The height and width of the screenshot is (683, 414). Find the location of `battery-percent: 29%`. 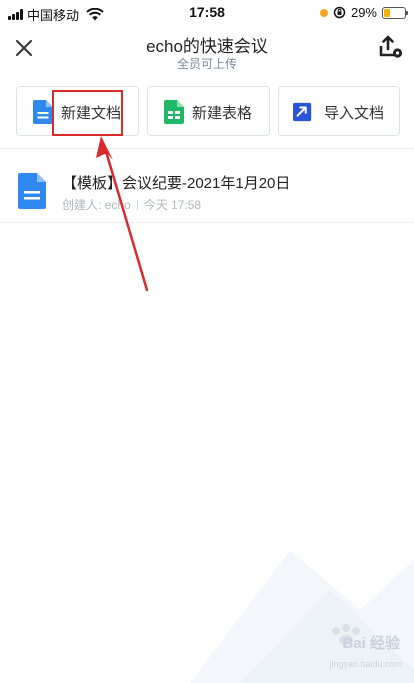

battery-percent: 29% is located at coordinates (363, 12).